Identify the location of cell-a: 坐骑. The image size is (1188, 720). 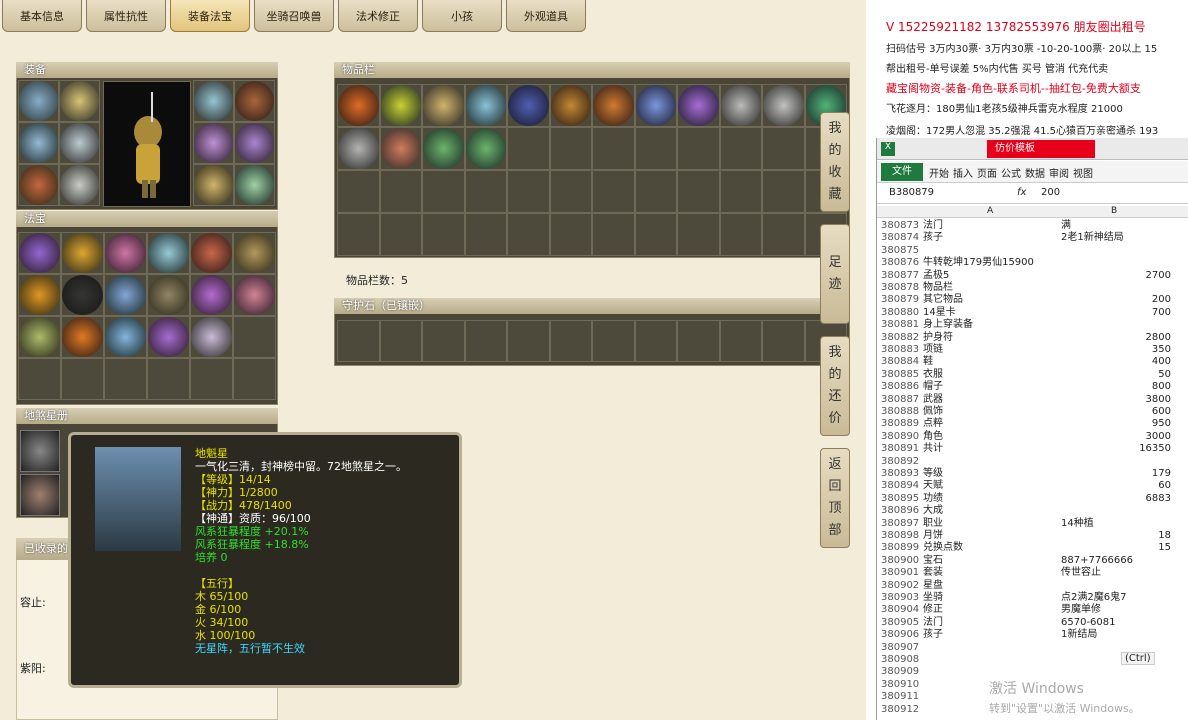
(933, 598).